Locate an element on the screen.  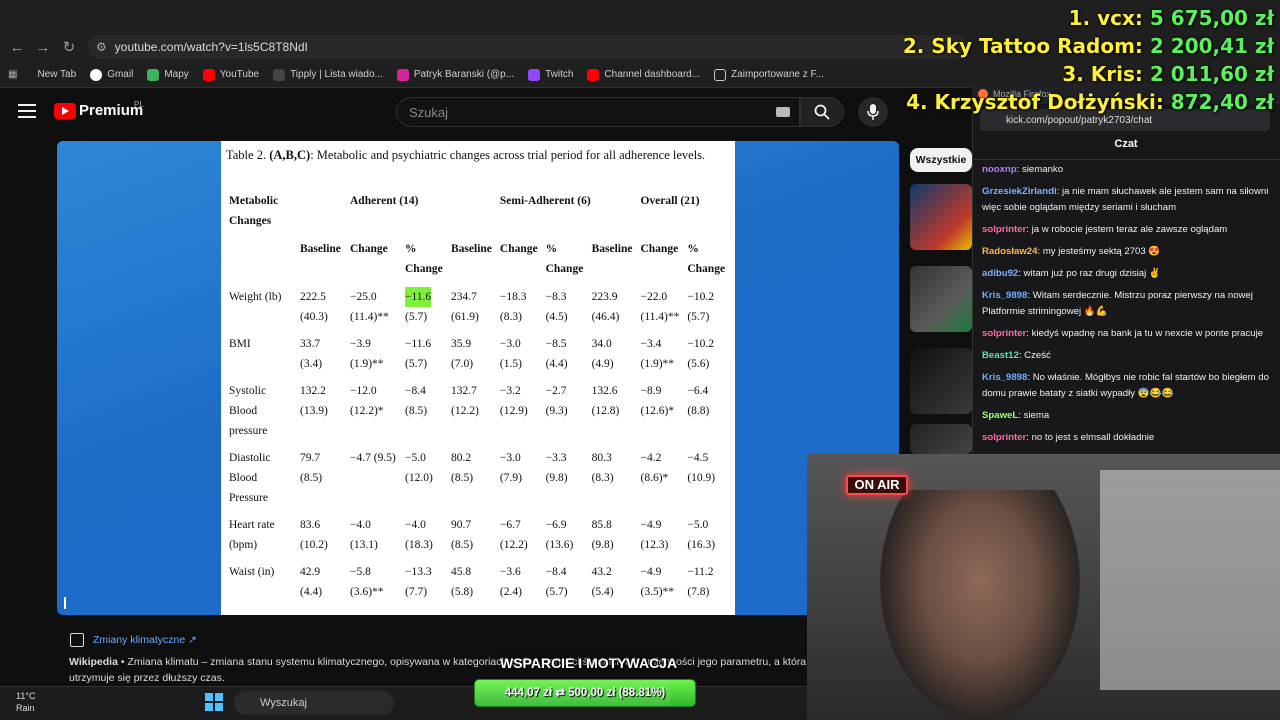
bookmark-mapy: Mapy is located at coordinates (168, 74).